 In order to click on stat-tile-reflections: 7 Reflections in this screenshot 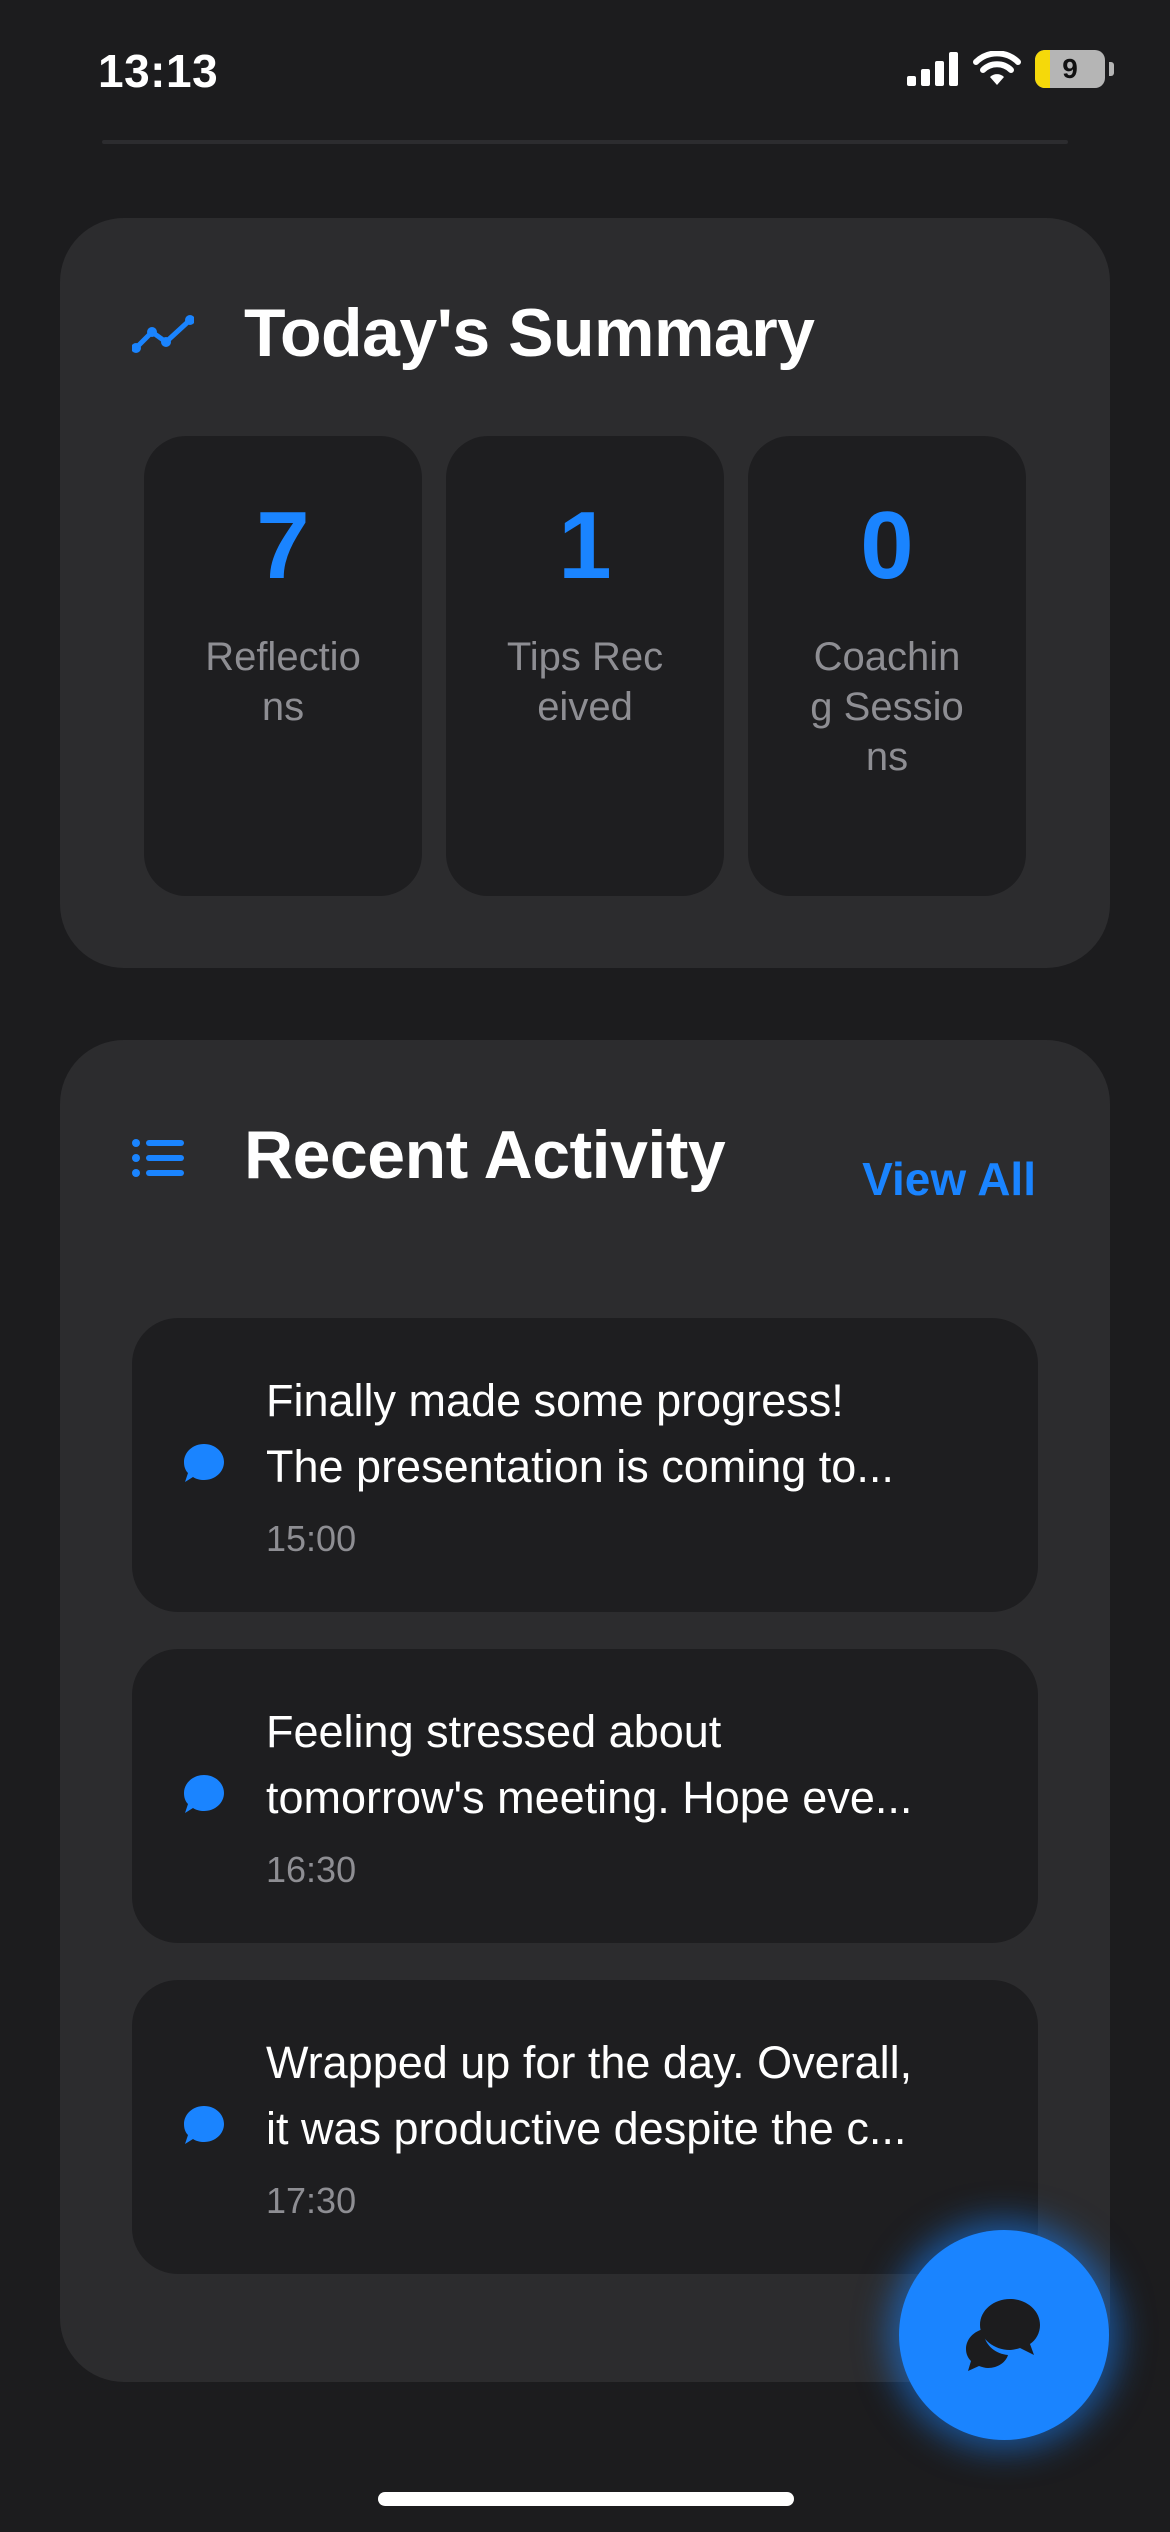, I will do `click(283, 666)`.